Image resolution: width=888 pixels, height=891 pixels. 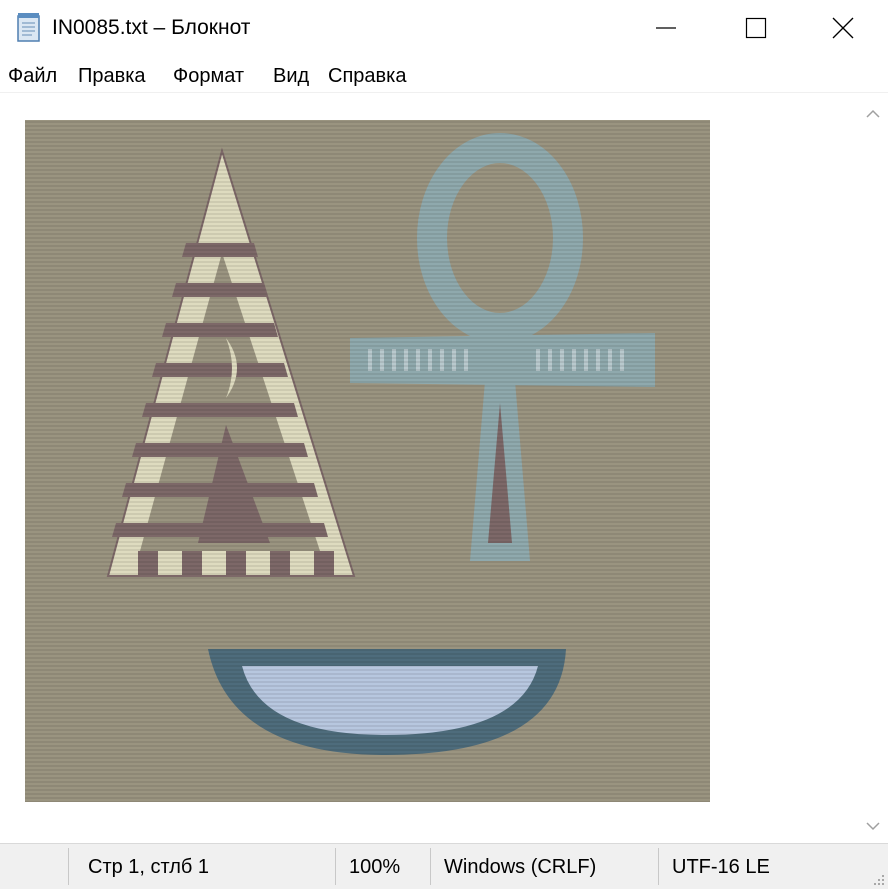 I want to click on vertical-scrollbar, so click(x=873, y=468).